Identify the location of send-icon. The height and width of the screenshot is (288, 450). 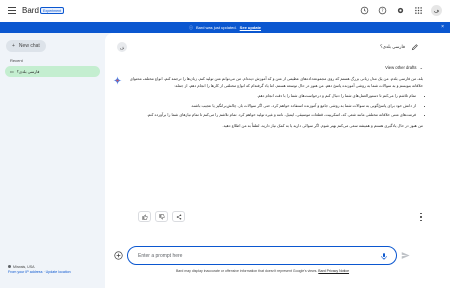
(405, 255).